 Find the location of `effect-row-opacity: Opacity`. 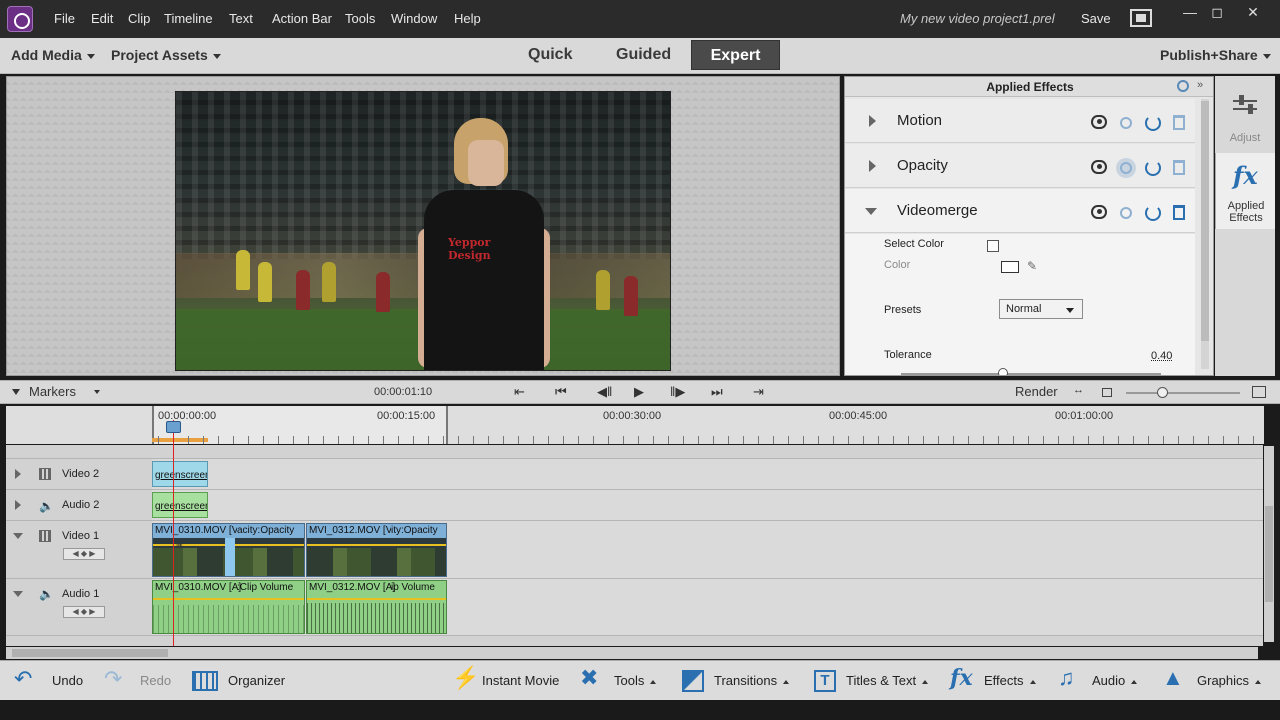

effect-row-opacity: Opacity is located at coordinates (1020, 166).